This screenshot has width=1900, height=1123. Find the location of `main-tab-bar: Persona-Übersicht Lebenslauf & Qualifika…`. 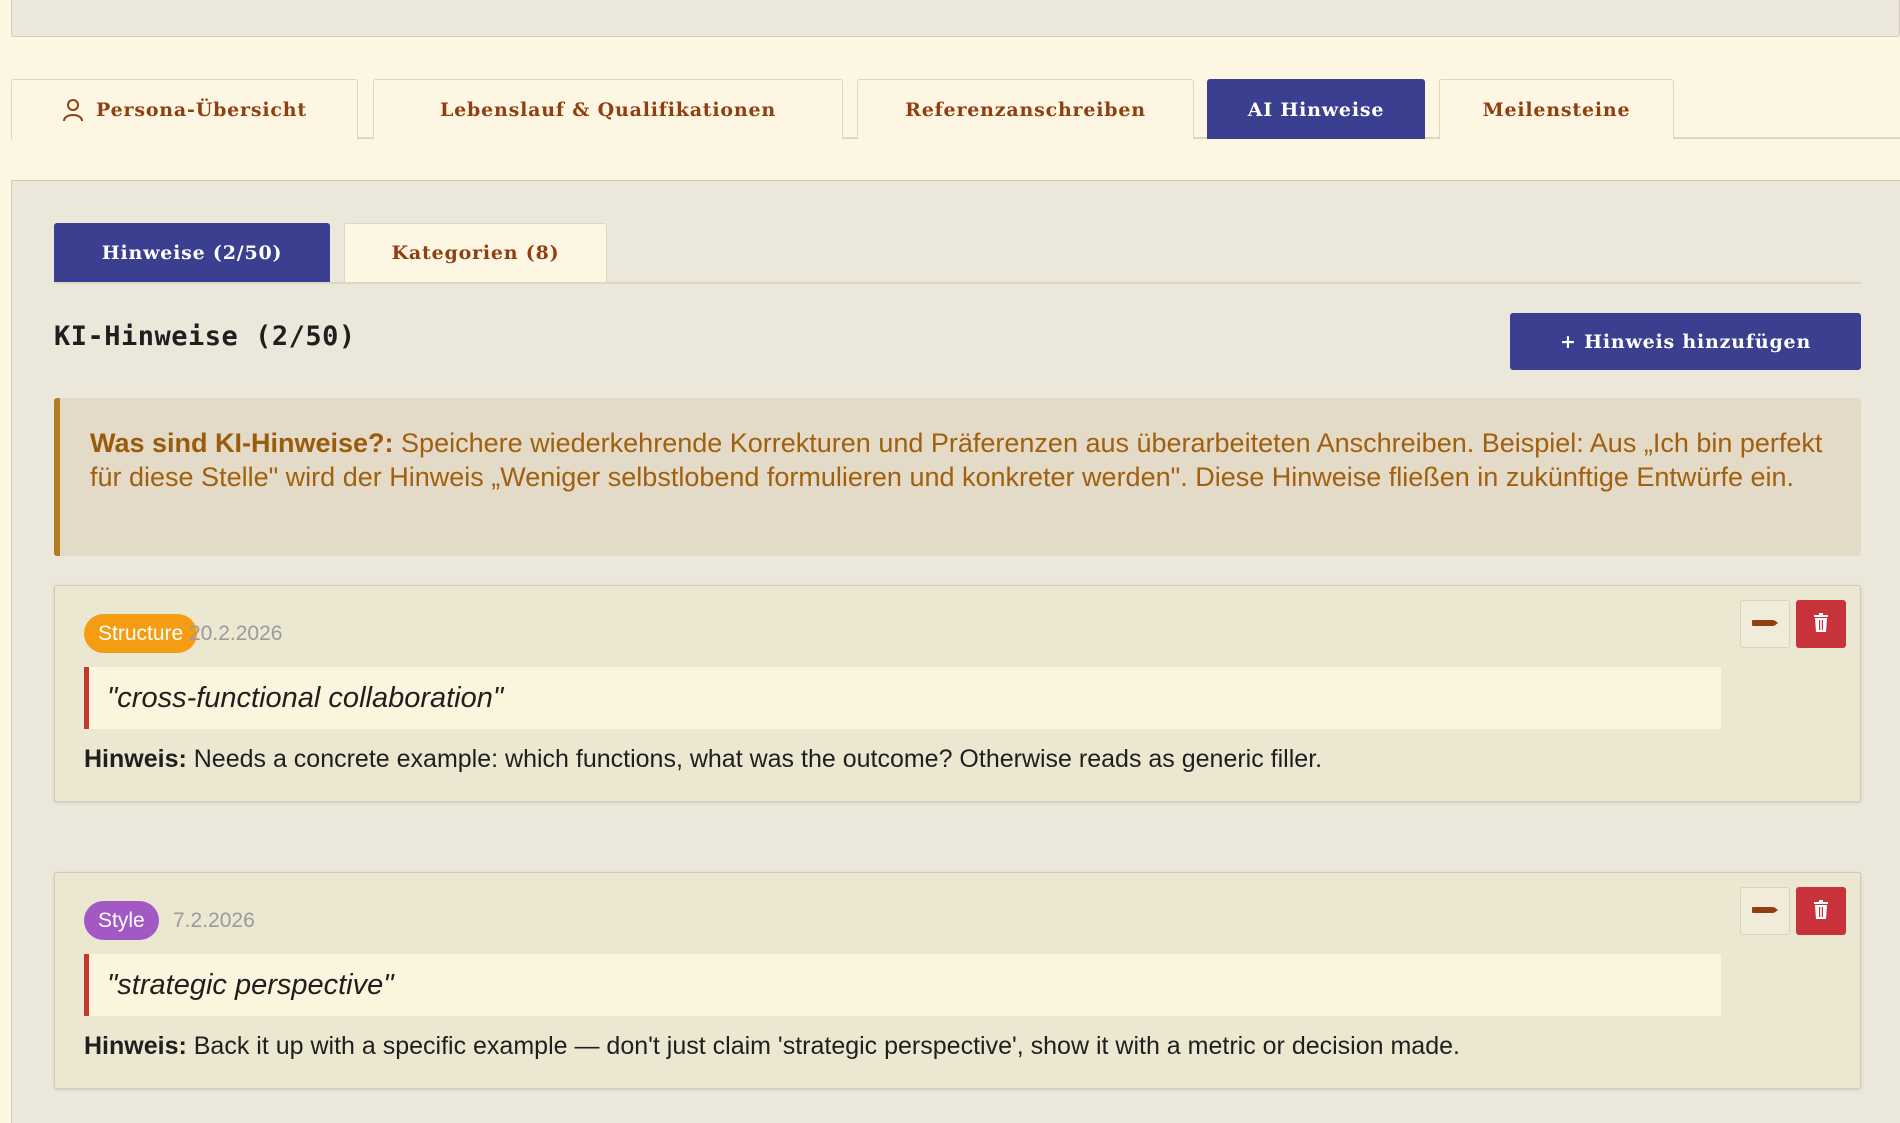

main-tab-bar: Persona-Übersicht Lebenslauf & Qualifika… is located at coordinates (955, 109).